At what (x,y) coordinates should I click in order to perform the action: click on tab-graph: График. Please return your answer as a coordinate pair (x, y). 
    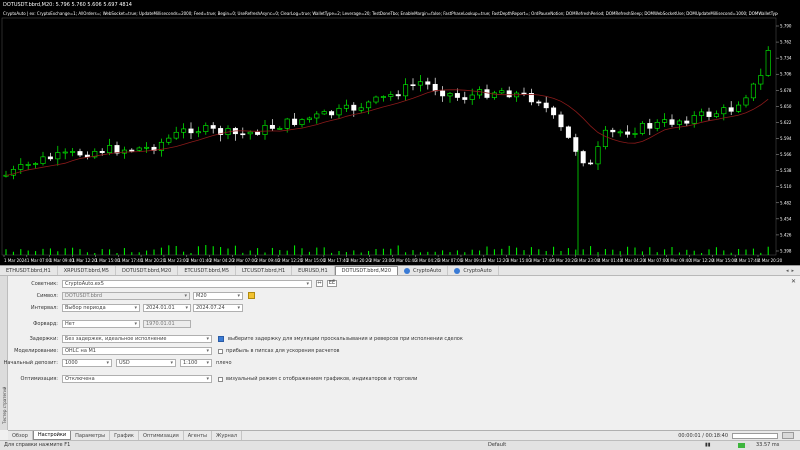
    Looking at the image, I should click on (124, 435).